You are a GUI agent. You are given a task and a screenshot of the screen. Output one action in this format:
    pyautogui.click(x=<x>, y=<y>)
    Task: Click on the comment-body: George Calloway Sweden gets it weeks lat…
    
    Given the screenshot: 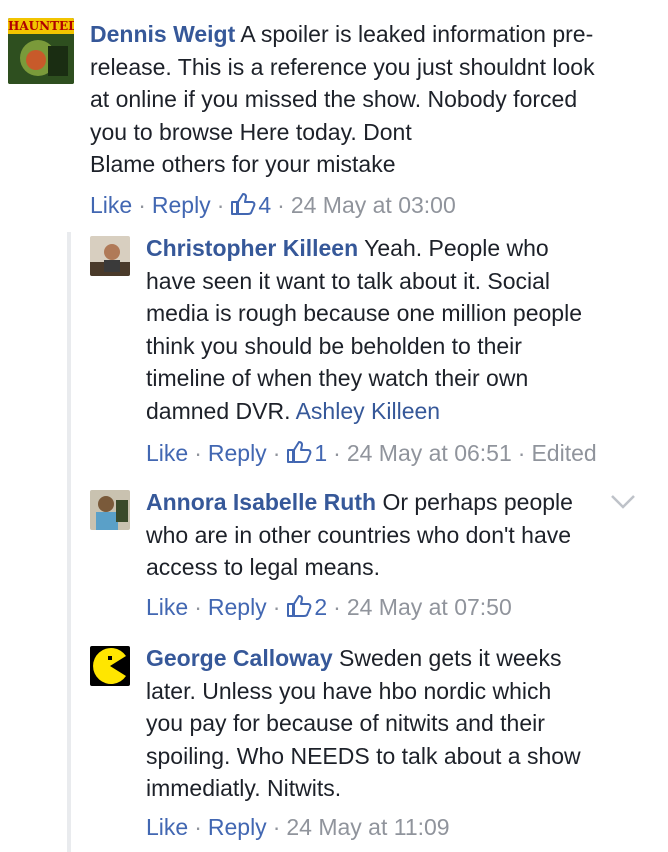 What is the action you would take?
    pyautogui.click(x=363, y=723)
    